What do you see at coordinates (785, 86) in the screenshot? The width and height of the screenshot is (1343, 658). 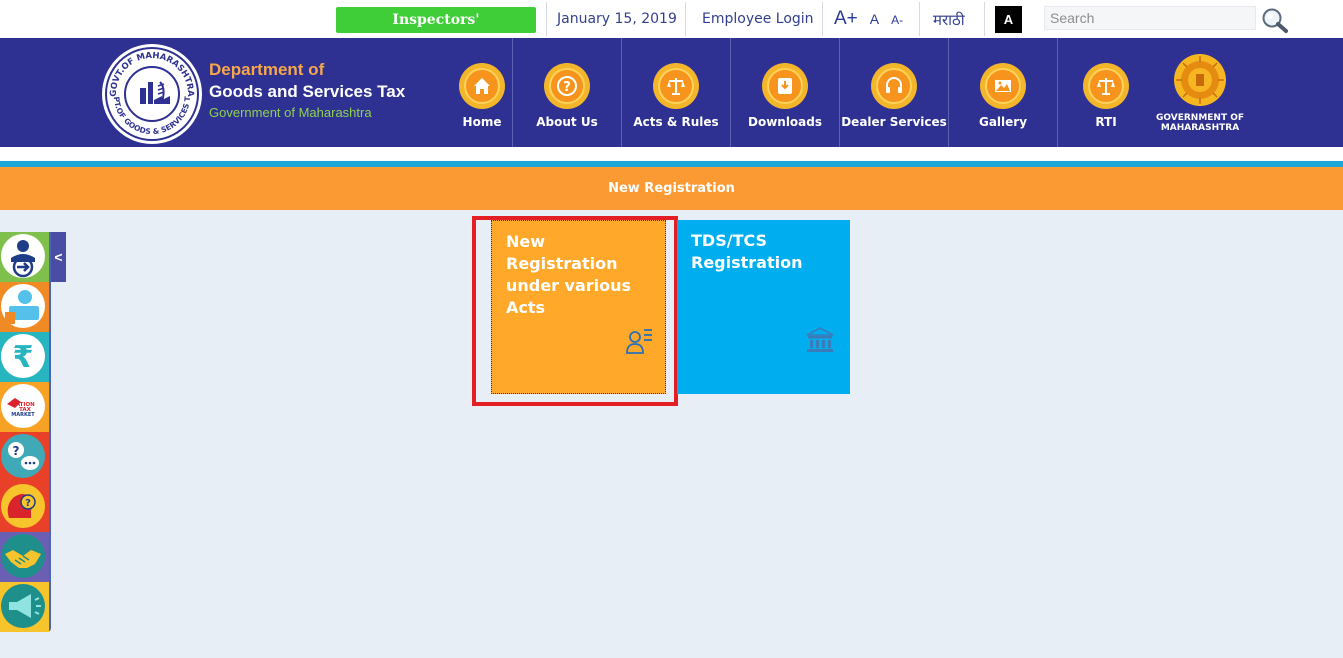 I see `download-icon` at bounding box center [785, 86].